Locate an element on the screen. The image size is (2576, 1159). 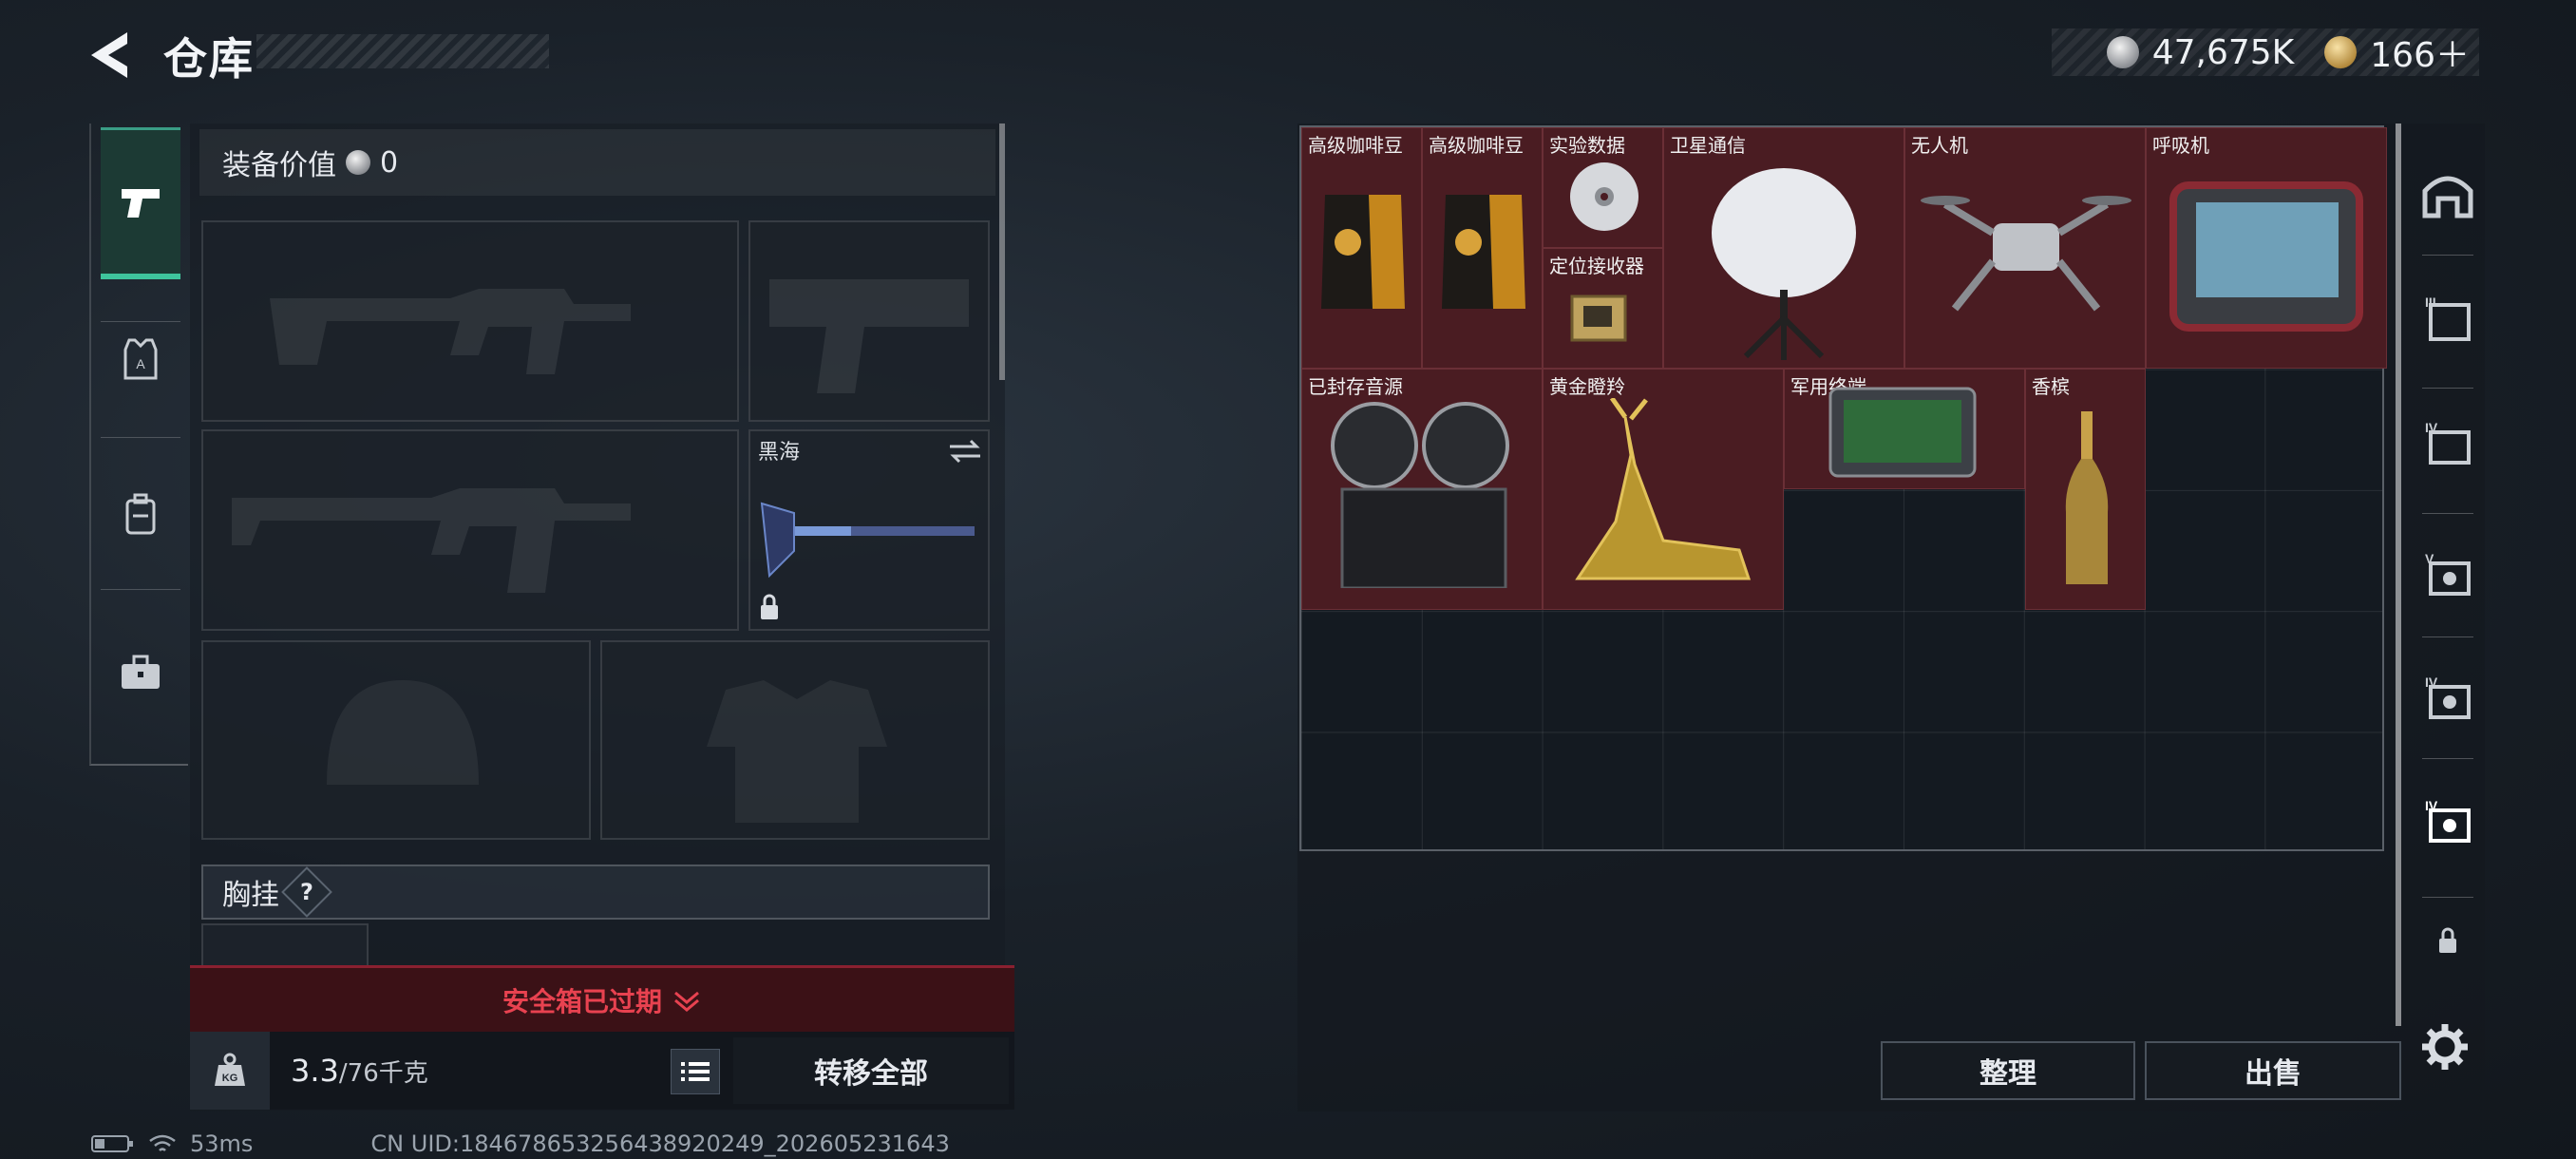
primary-weapon-slot is located at coordinates (470, 321).